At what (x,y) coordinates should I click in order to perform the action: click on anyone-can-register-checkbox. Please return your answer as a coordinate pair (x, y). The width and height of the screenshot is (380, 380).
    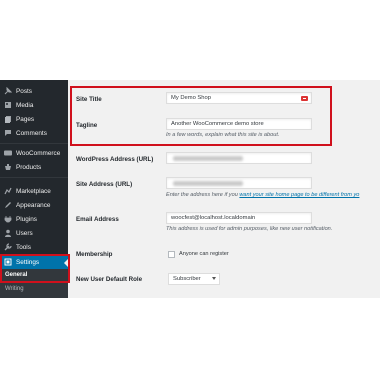
    Looking at the image, I should click on (171, 254).